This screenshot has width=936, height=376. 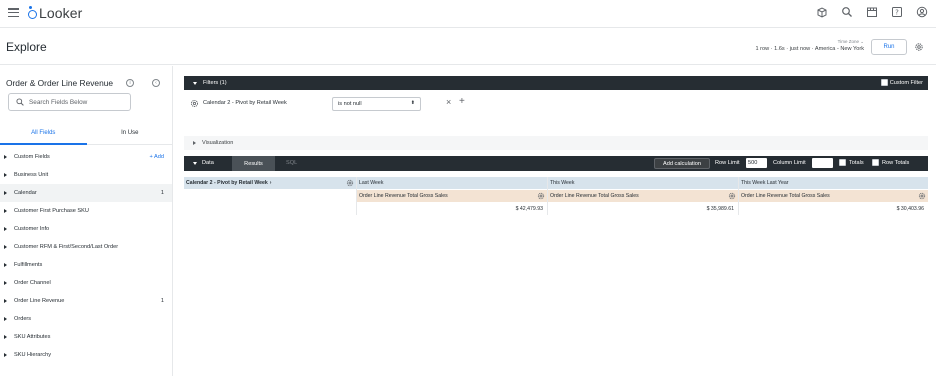 What do you see at coordinates (756, 163) in the screenshot?
I see `row-limit-input: 500` at bounding box center [756, 163].